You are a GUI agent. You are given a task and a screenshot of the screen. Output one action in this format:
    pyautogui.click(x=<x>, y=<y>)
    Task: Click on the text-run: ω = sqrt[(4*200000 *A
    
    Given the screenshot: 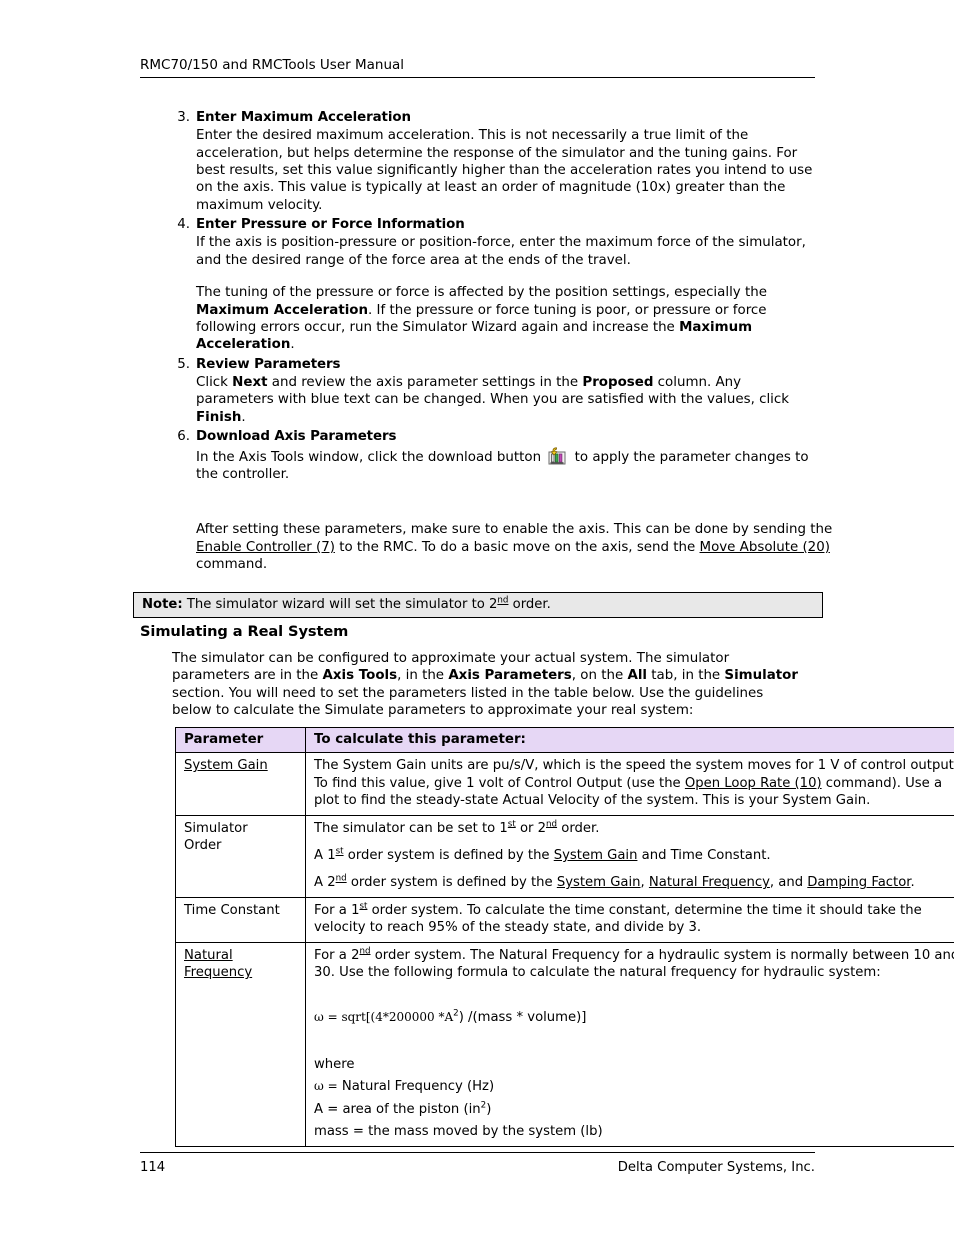 What is the action you would take?
    pyautogui.click(x=384, y=1017)
    